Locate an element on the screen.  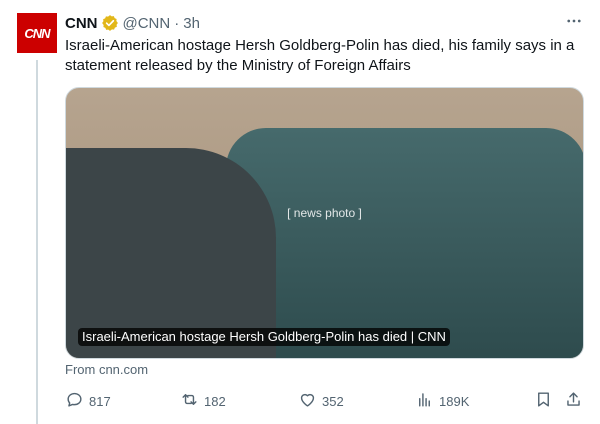
views-button: 189K is located at coordinates (442, 401).